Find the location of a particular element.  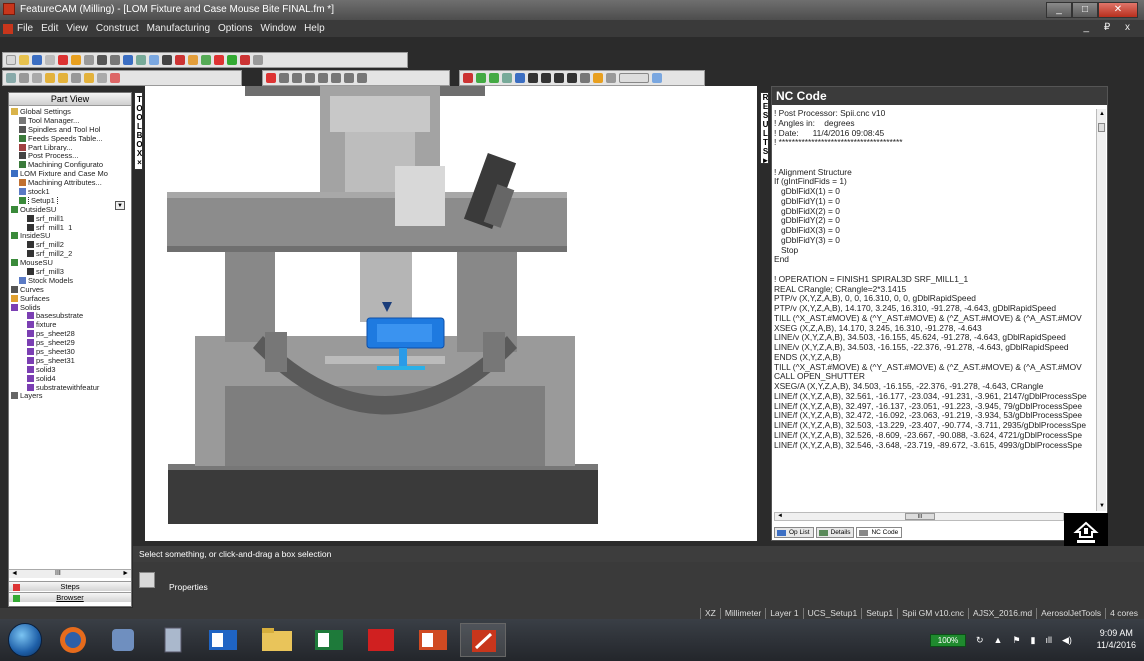

tree-item: fixture is located at coordinates (70, 324).